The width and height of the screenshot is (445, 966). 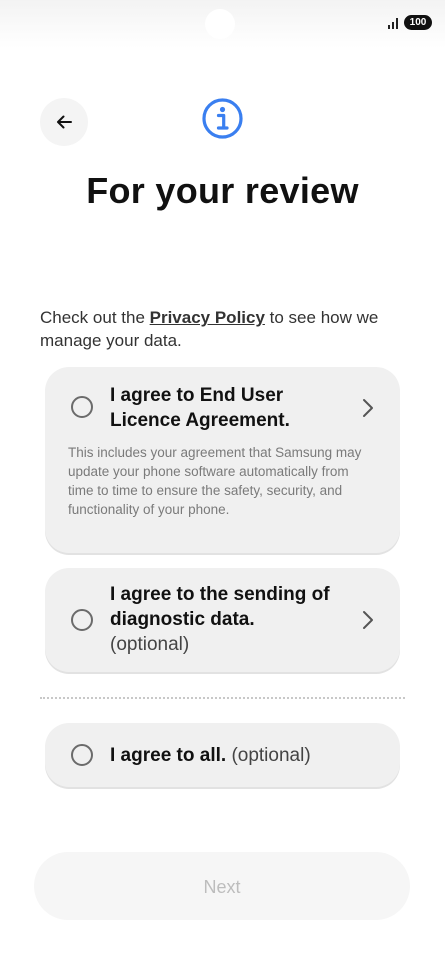 I want to click on signal-icon, so click(x=393, y=23).